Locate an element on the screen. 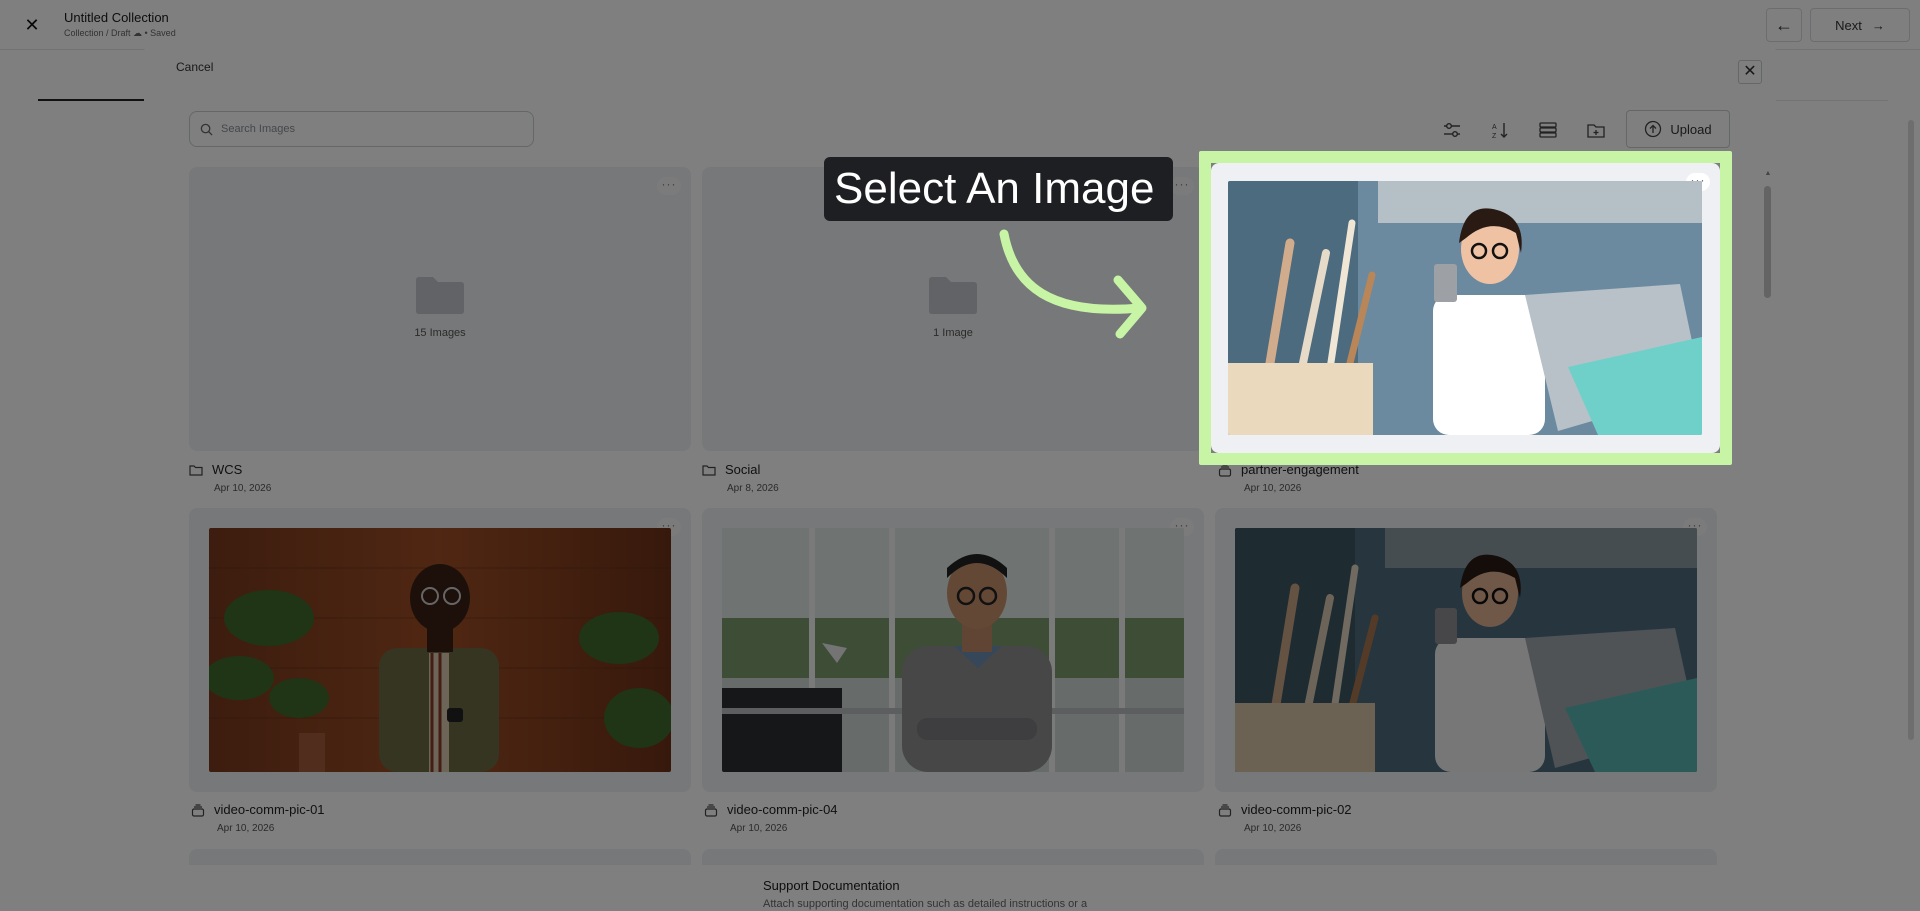 This screenshot has width=1920, height=911. tutorial-tooltip: Select An Image is located at coordinates (998, 189).